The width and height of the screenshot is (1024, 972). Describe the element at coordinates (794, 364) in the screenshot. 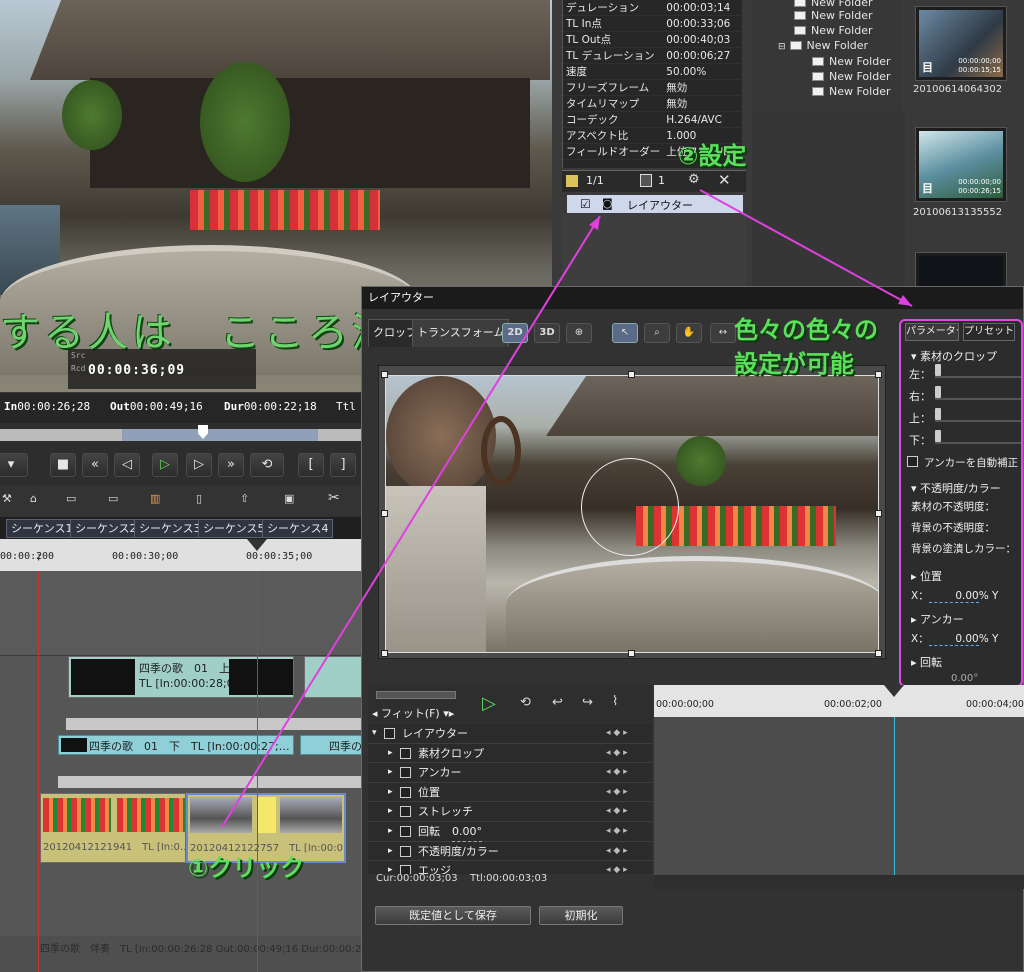

I see `annotation-possible: 設定が可能` at that location.